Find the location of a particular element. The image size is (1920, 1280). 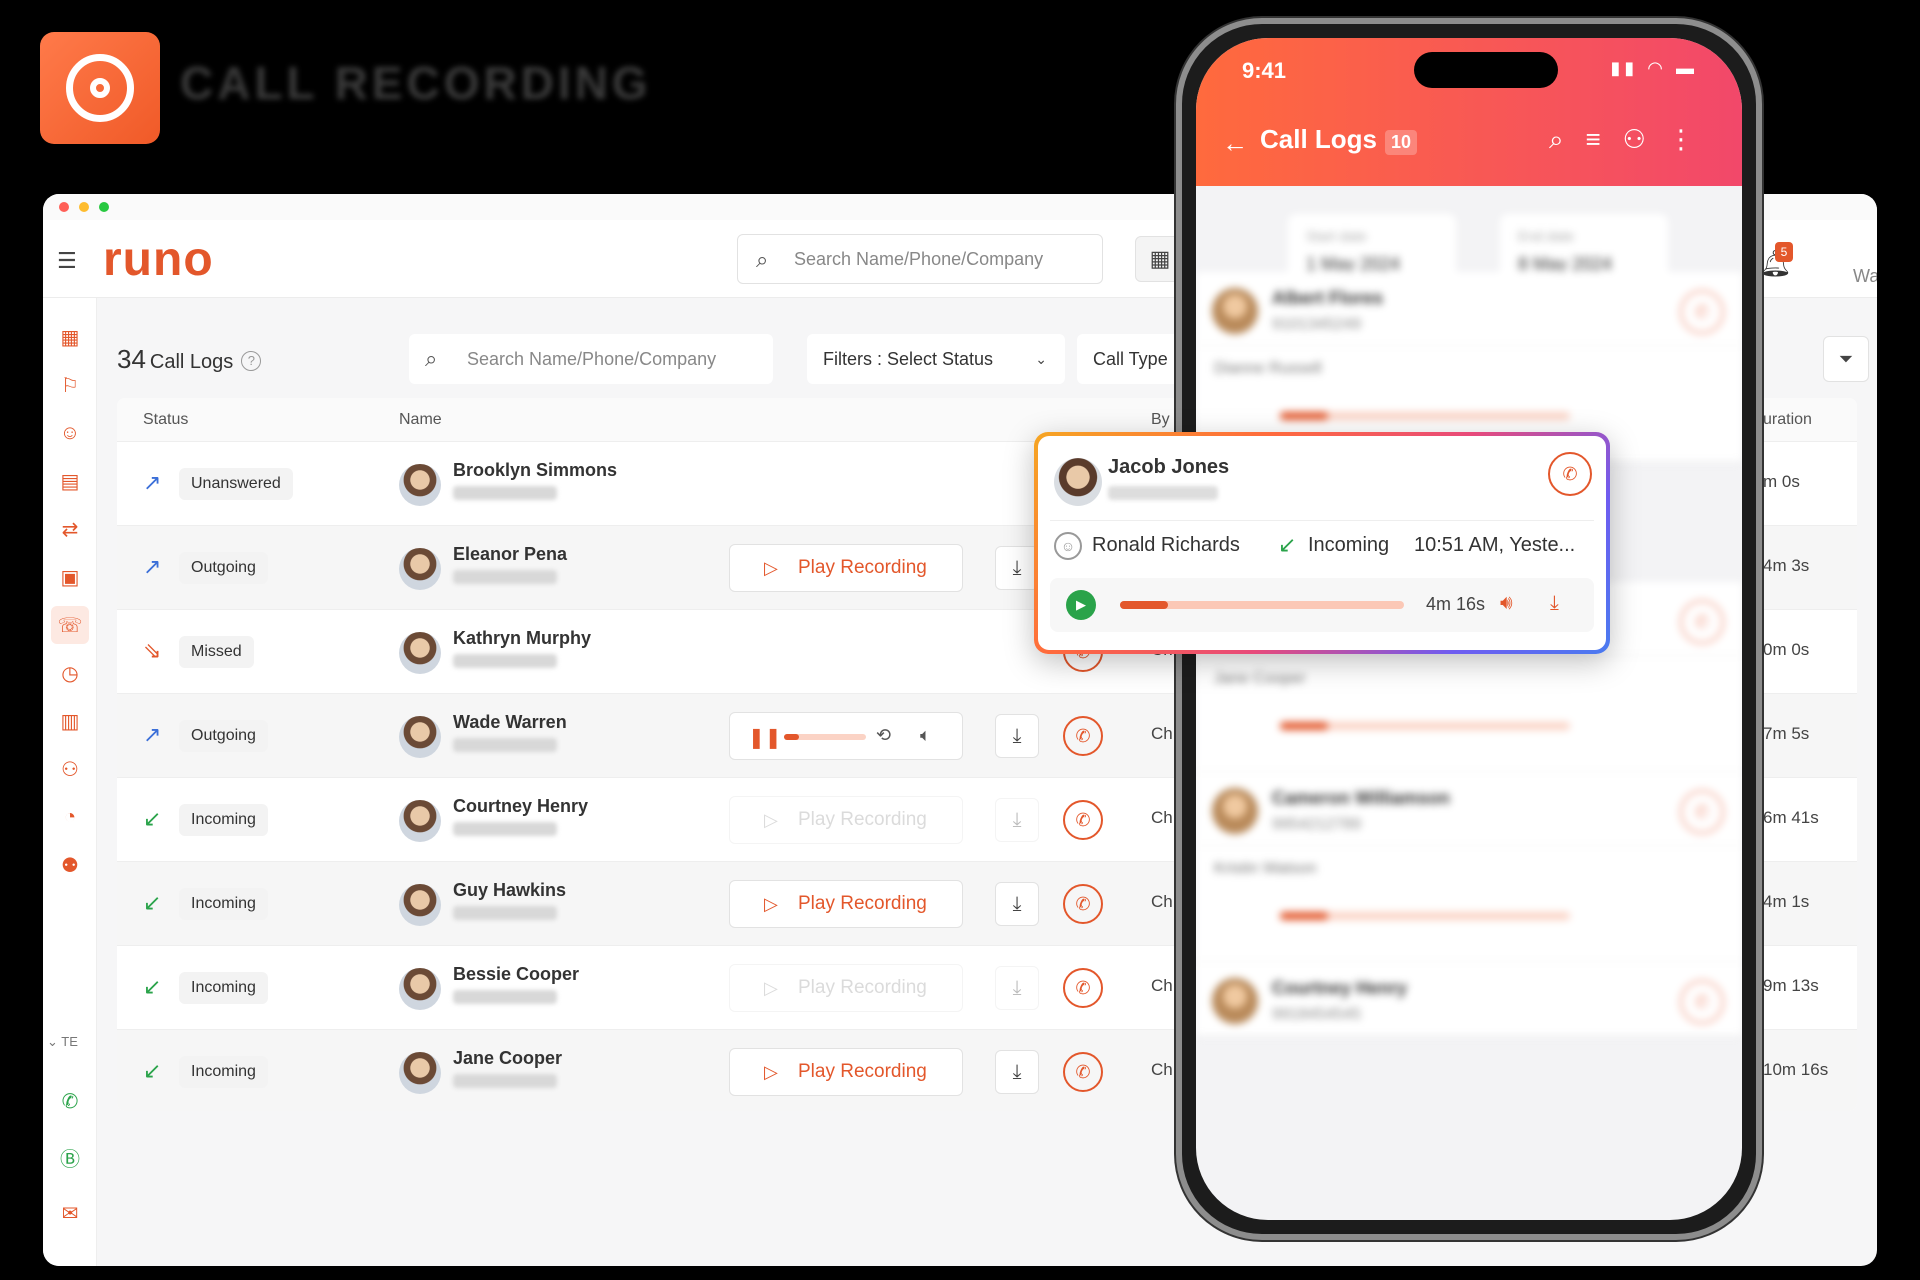

contact-name: Kathryn Murphy is located at coordinates (522, 638).